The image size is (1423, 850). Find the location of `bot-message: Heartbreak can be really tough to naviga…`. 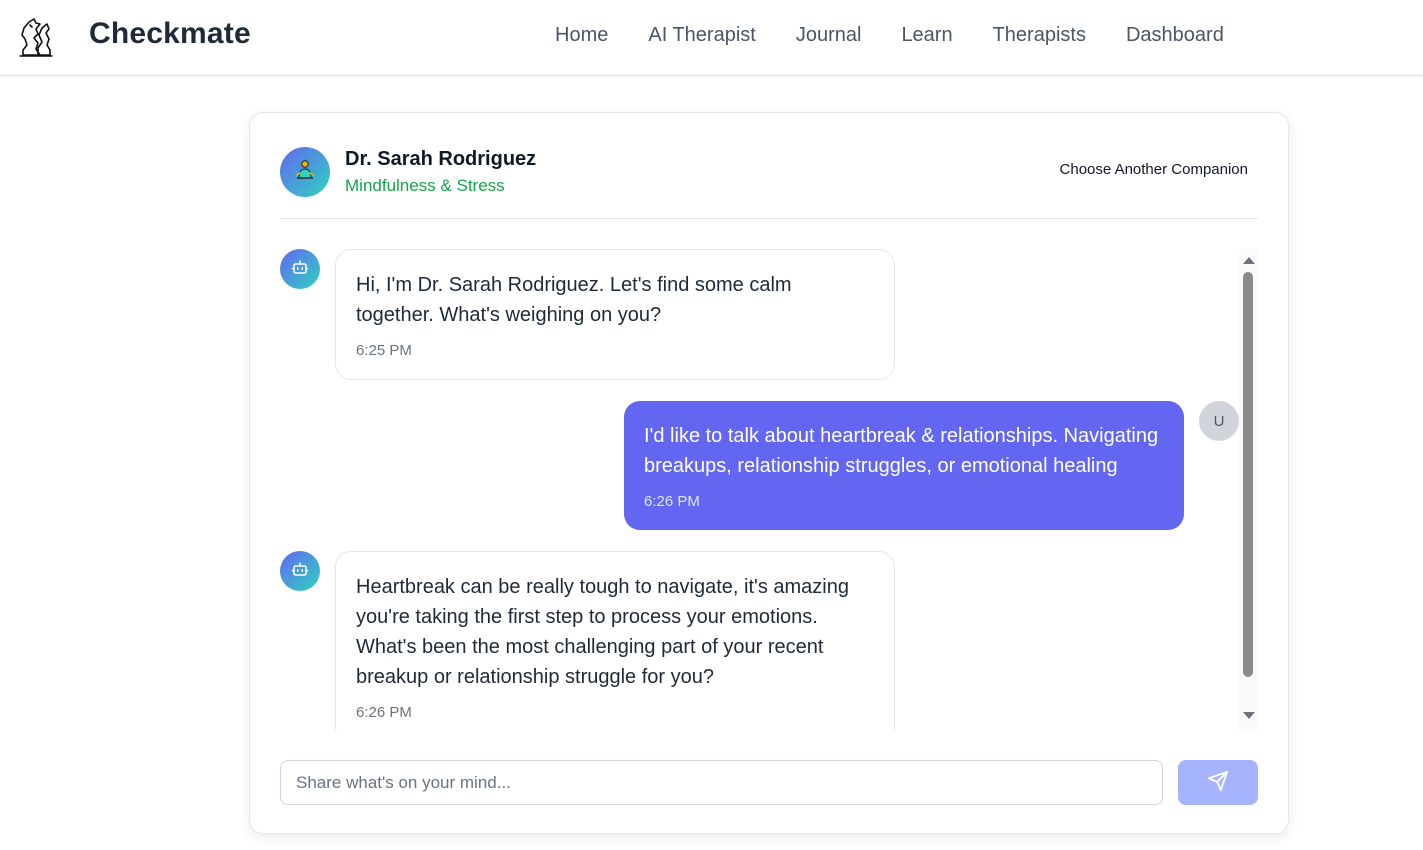

bot-message: Heartbreak can be really tough to naviga… is located at coordinates (615, 641).